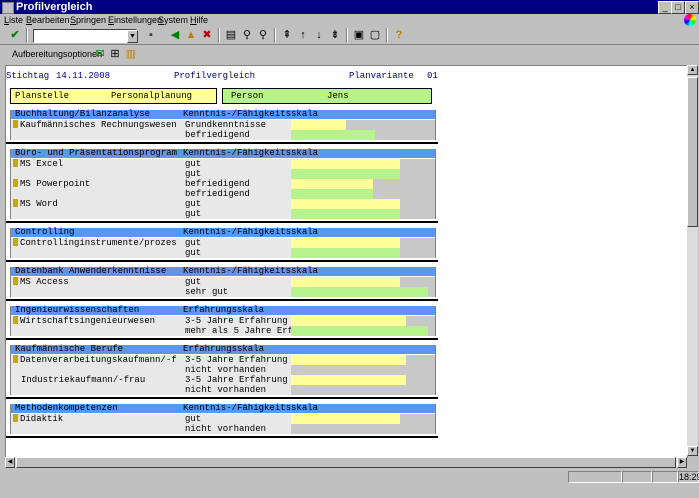 The height and width of the screenshot is (498, 699). I want to click on horizontal-scrollbar: ◀ ▶, so click(346, 462).